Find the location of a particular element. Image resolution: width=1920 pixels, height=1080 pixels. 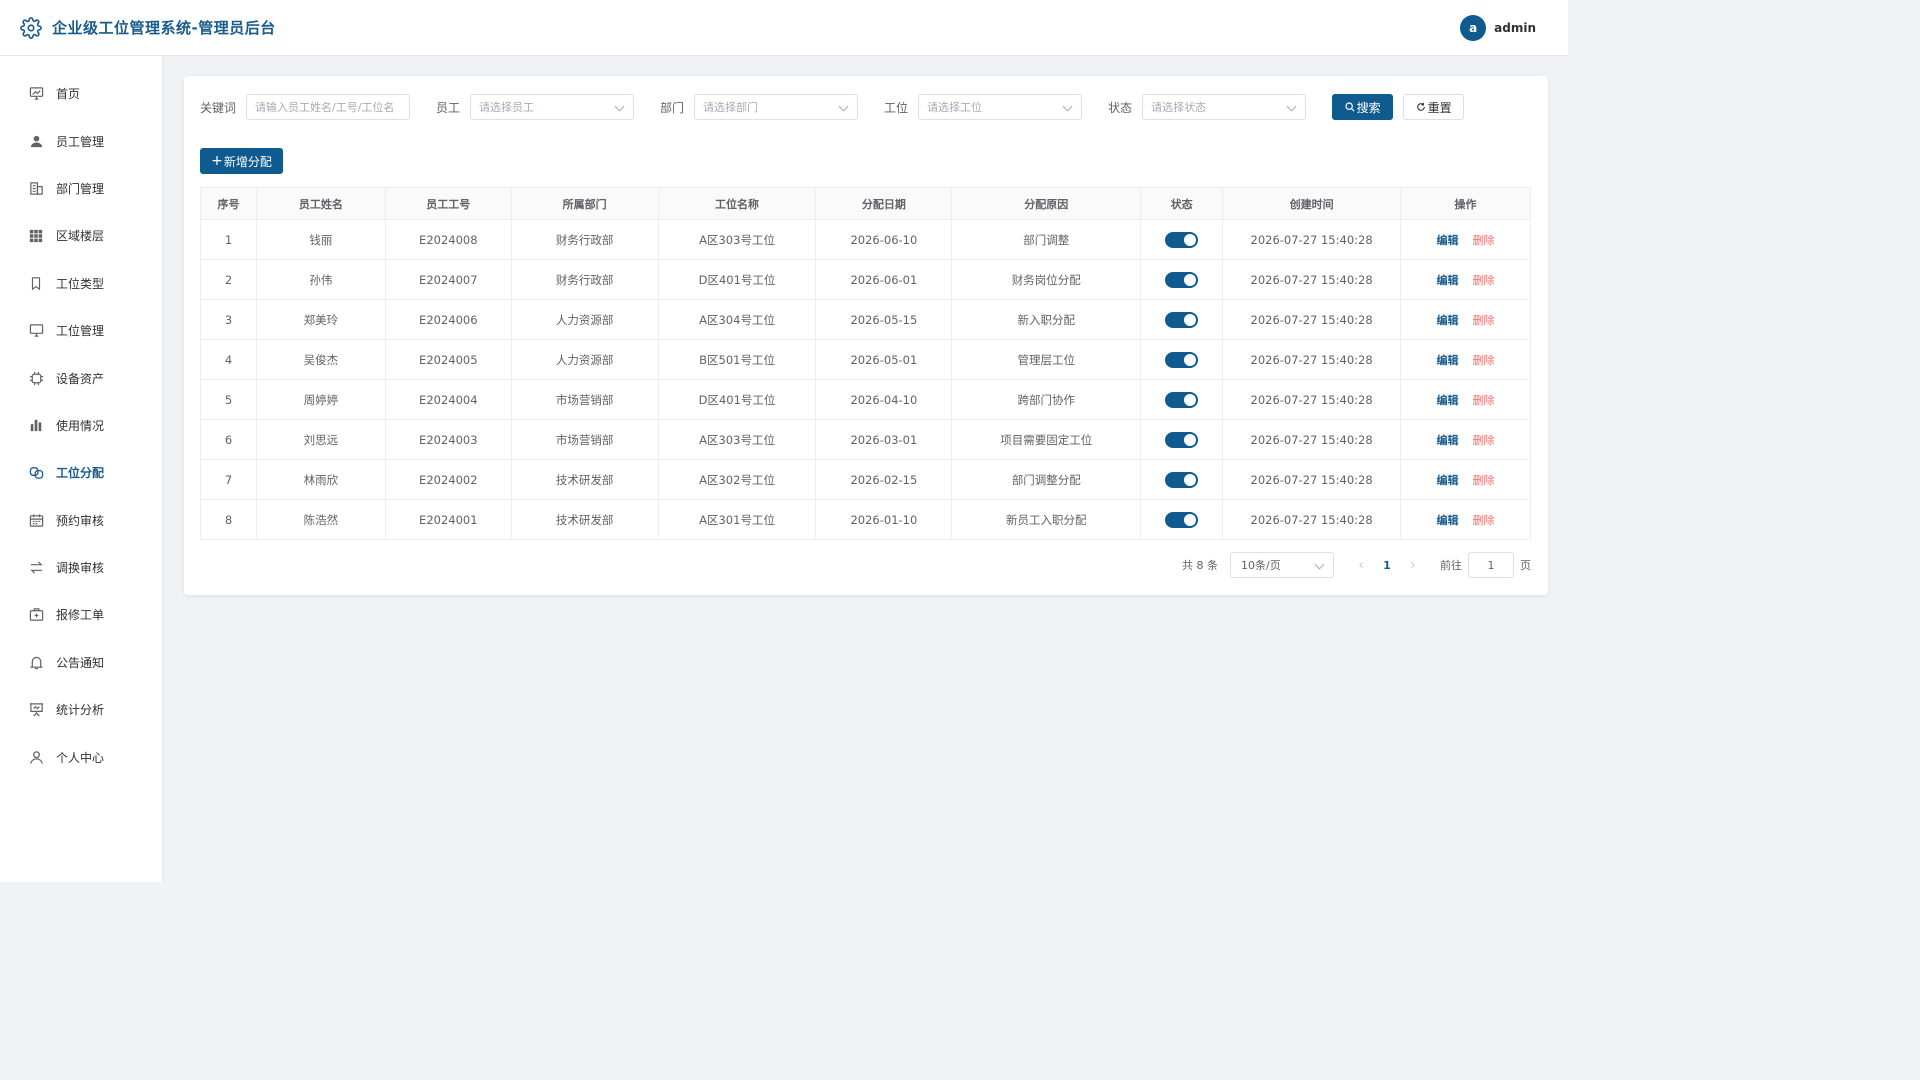

bar-chart-icon is located at coordinates (36, 425).